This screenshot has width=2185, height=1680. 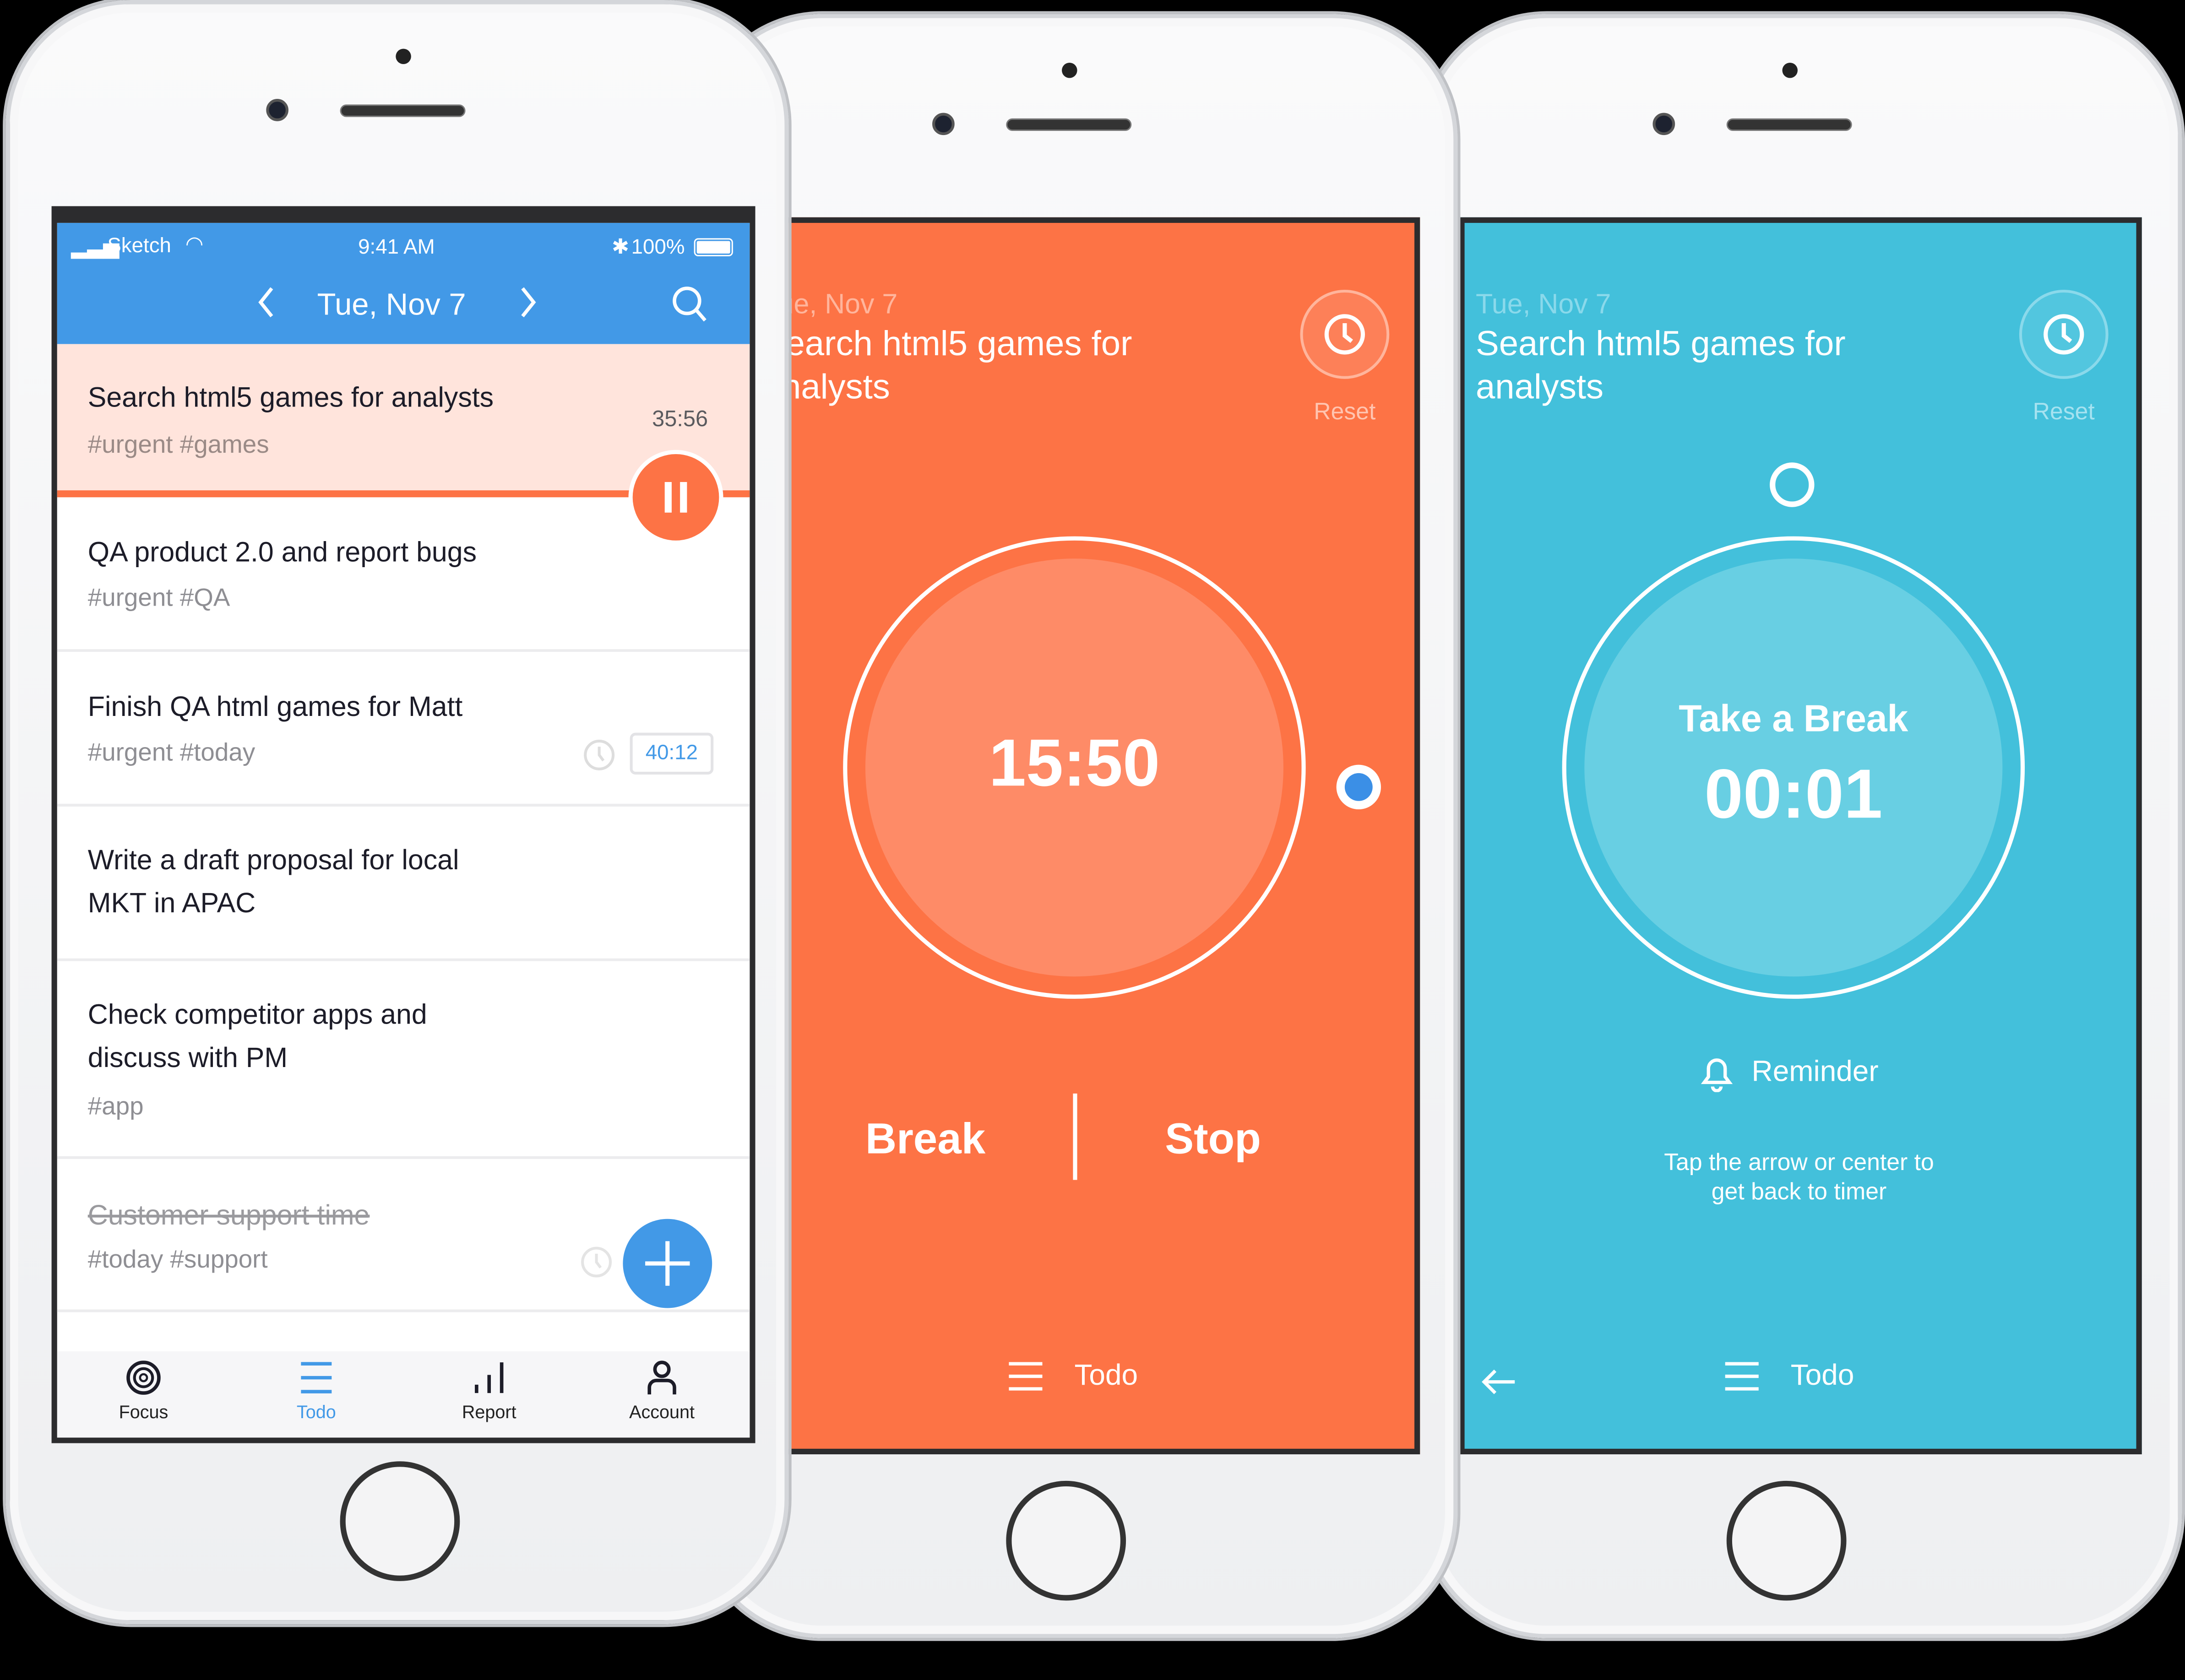 I want to click on reminder-button: Reminder, so click(x=1789, y=1072).